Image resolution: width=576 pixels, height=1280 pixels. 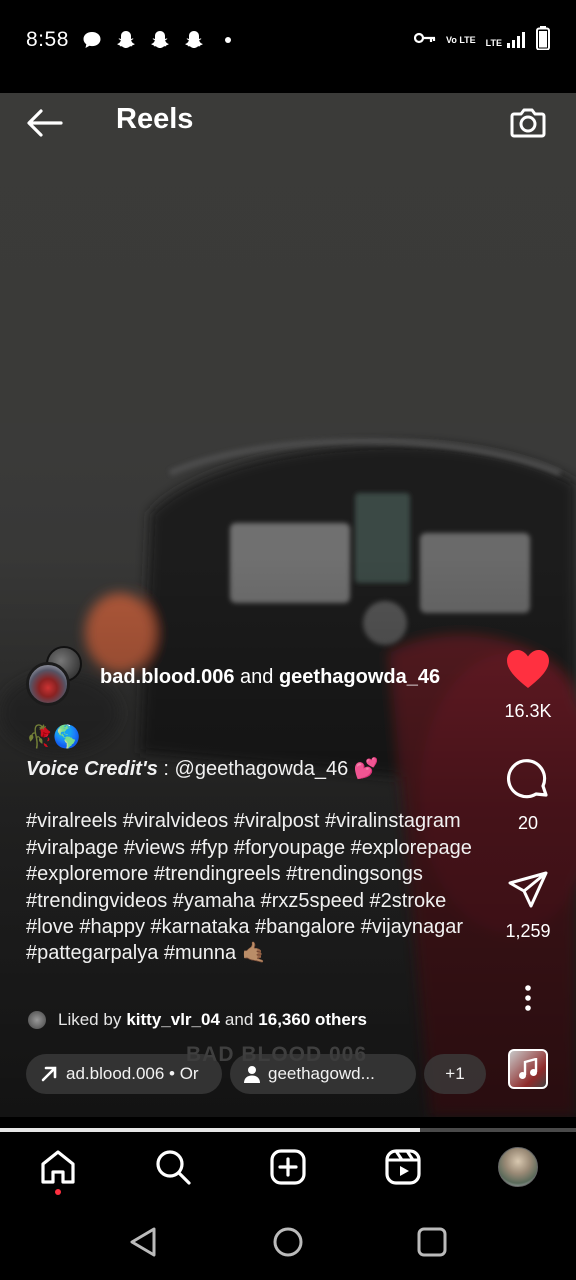 What do you see at coordinates (312, 1020) in the screenshot?
I see `liked-others: 16,360 others` at bounding box center [312, 1020].